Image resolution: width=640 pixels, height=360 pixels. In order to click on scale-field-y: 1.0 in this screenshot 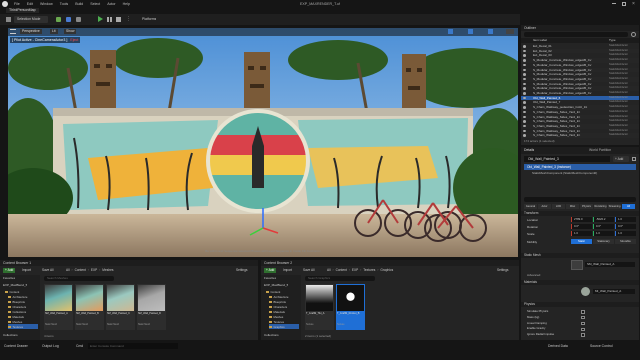, I will do `click(603, 233)`.